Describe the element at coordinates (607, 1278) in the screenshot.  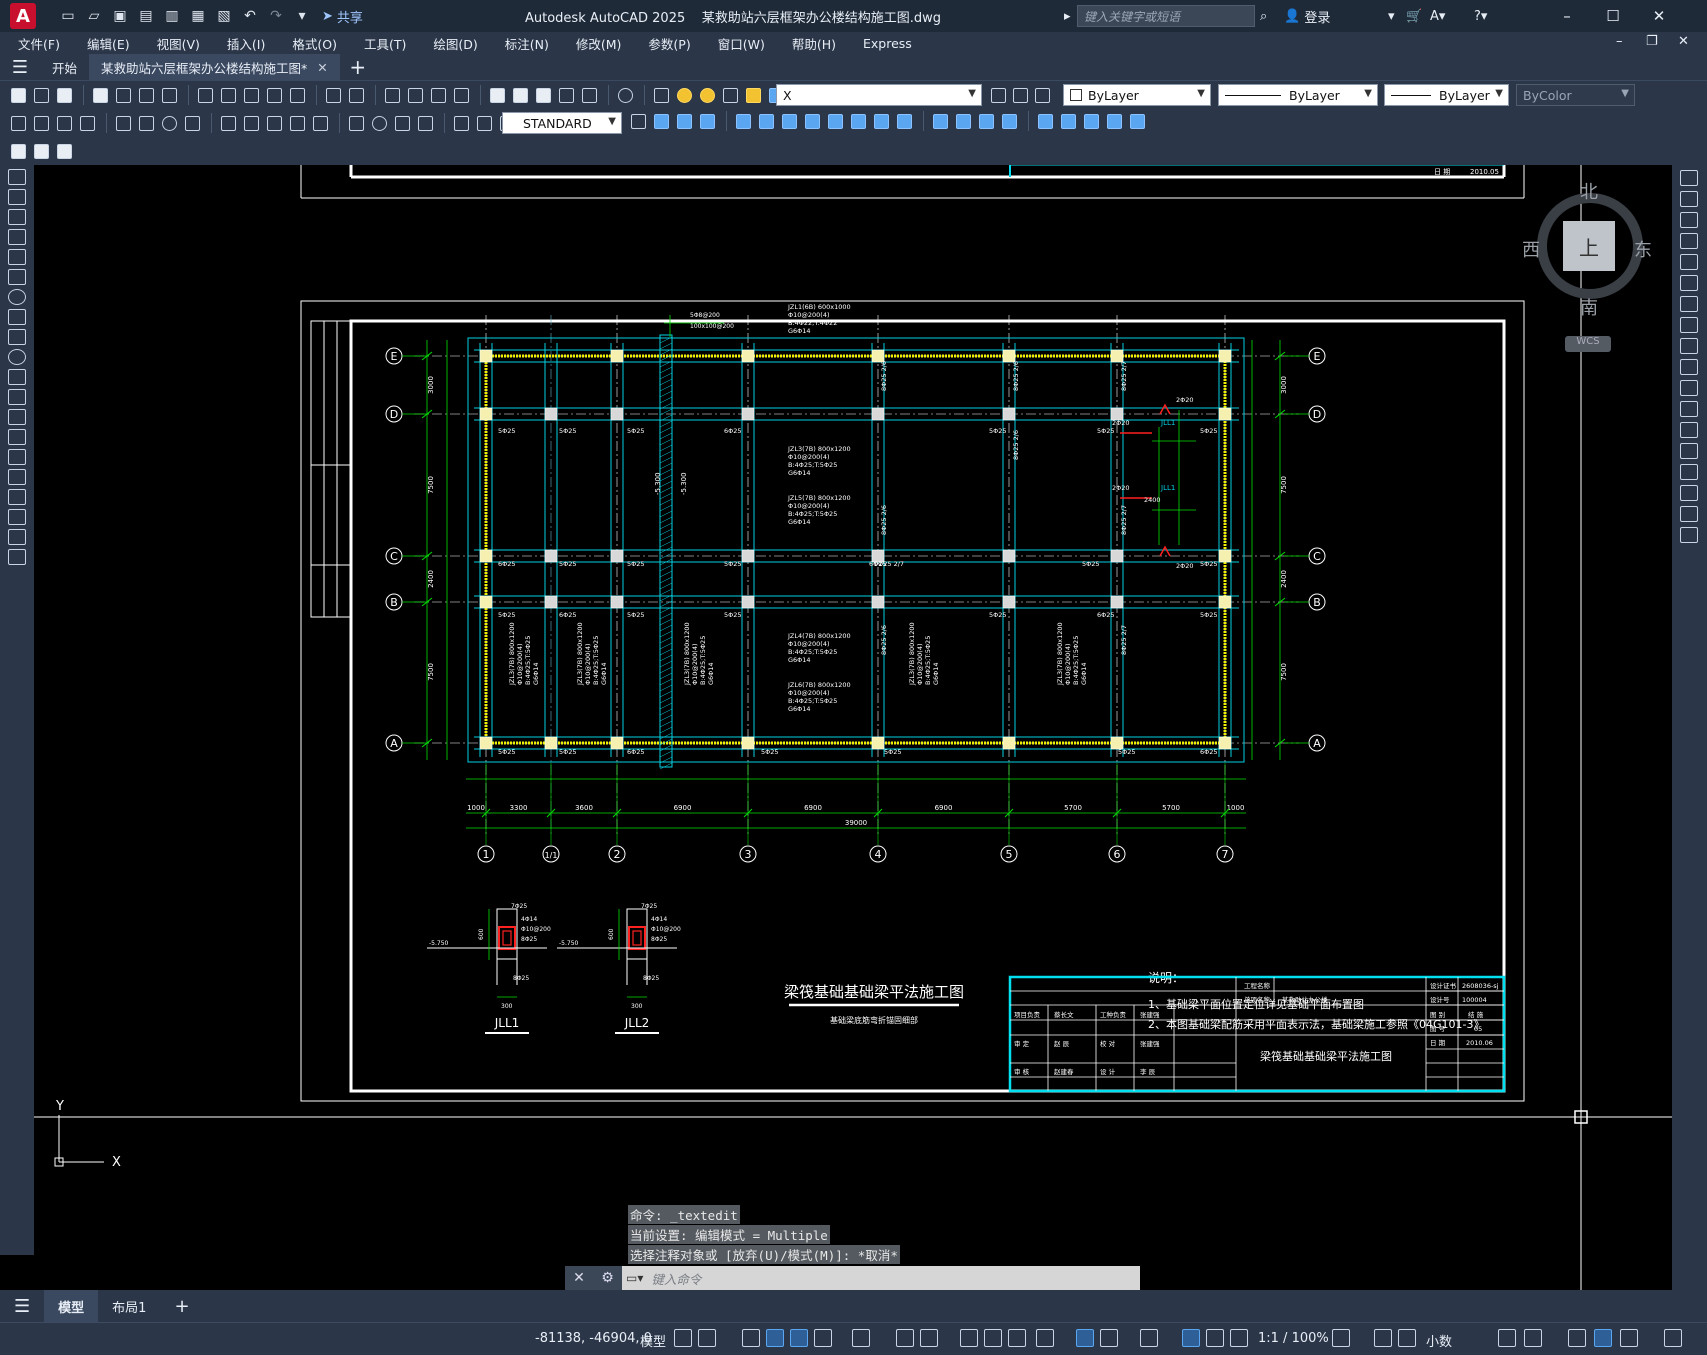
I see `customize-icon: ⚙` at that location.